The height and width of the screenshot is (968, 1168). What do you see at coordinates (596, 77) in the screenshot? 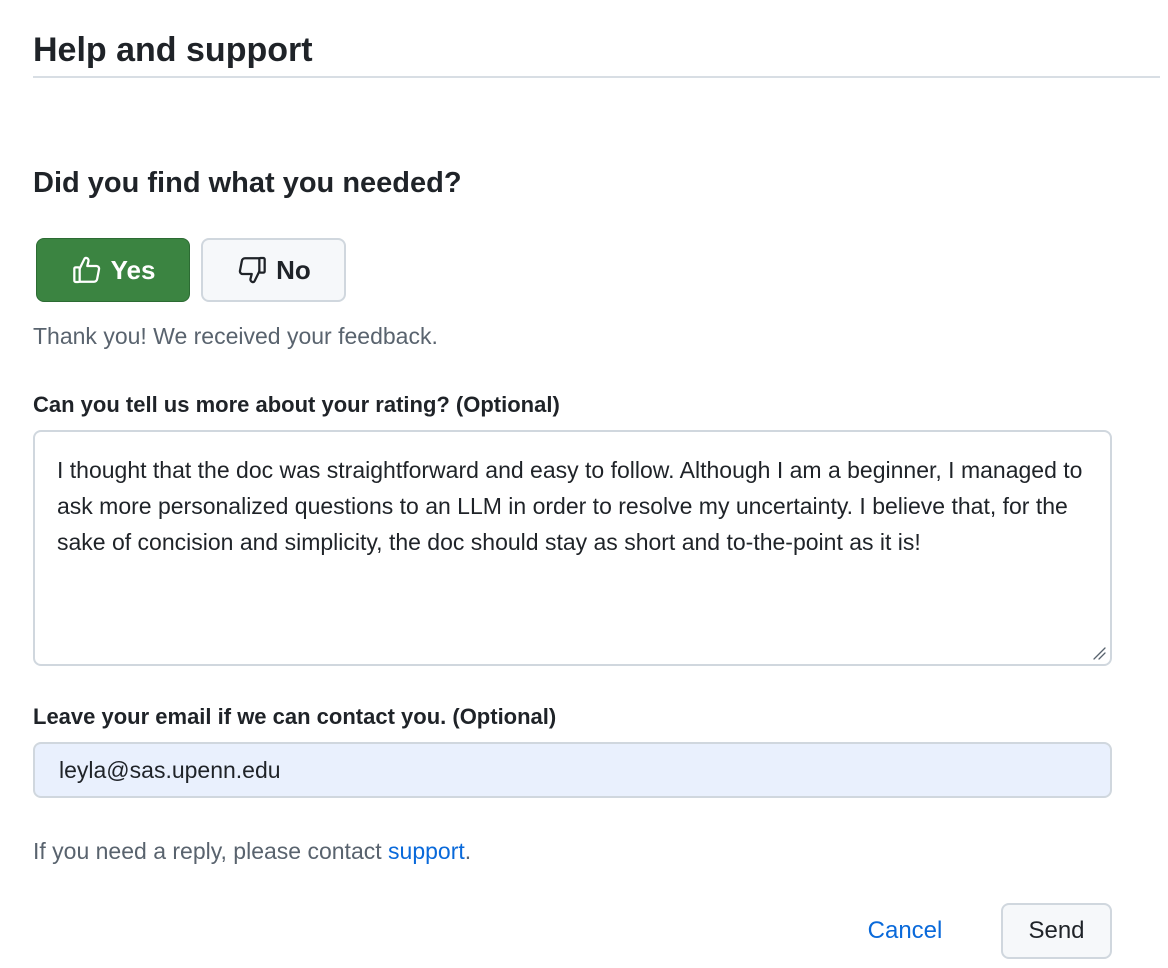
I see `title-divider` at bounding box center [596, 77].